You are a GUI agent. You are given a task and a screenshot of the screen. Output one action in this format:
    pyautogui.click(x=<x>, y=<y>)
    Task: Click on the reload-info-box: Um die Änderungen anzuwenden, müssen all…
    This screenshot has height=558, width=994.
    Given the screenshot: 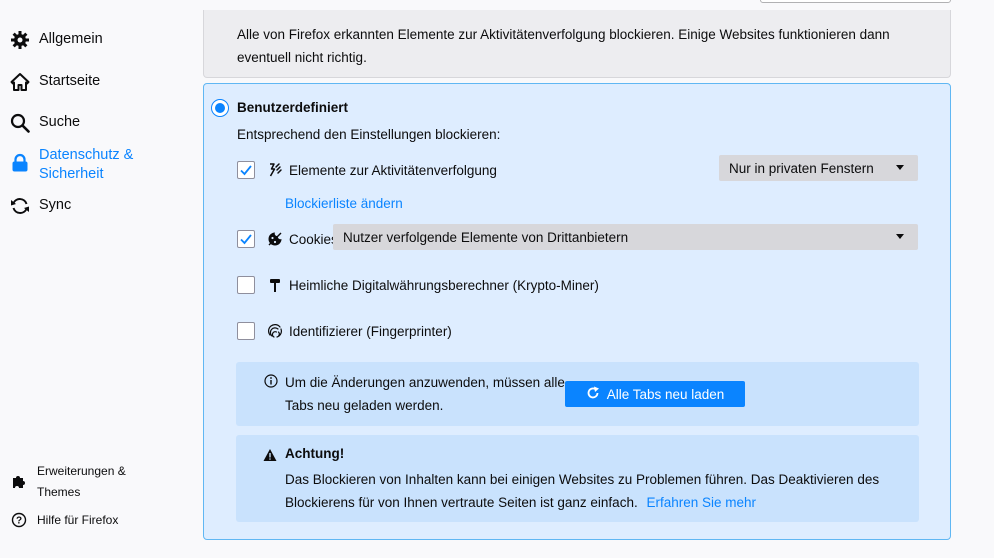 What is the action you would take?
    pyautogui.click(x=577, y=394)
    